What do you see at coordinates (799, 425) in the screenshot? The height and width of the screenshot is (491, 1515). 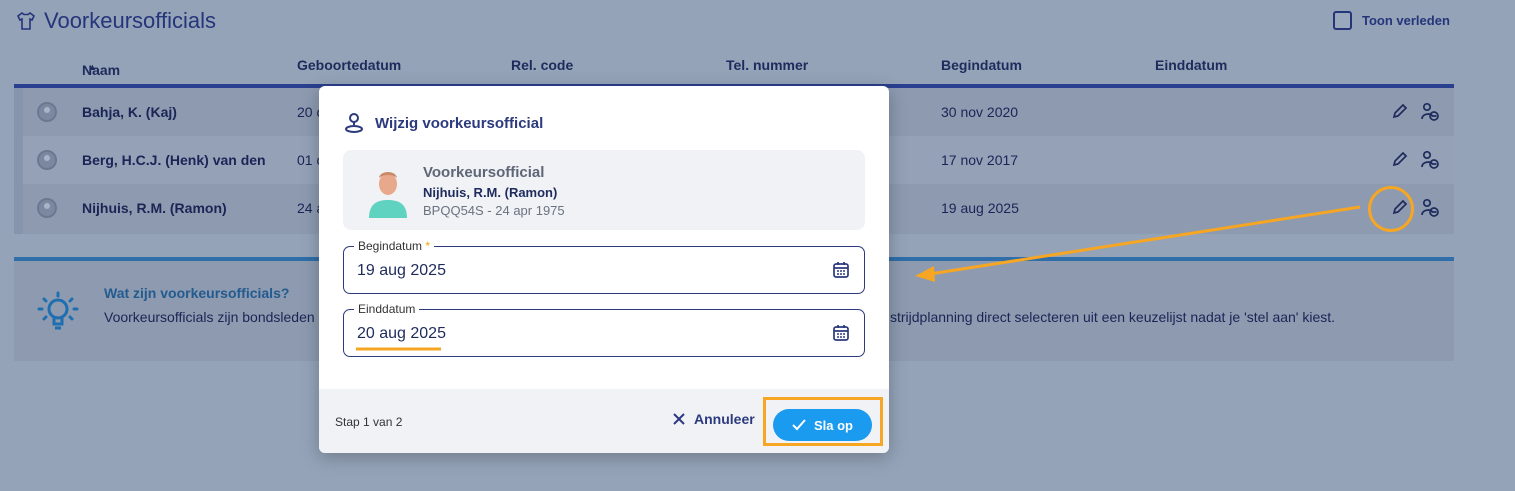 I see `check-icon` at bounding box center [799, 425].